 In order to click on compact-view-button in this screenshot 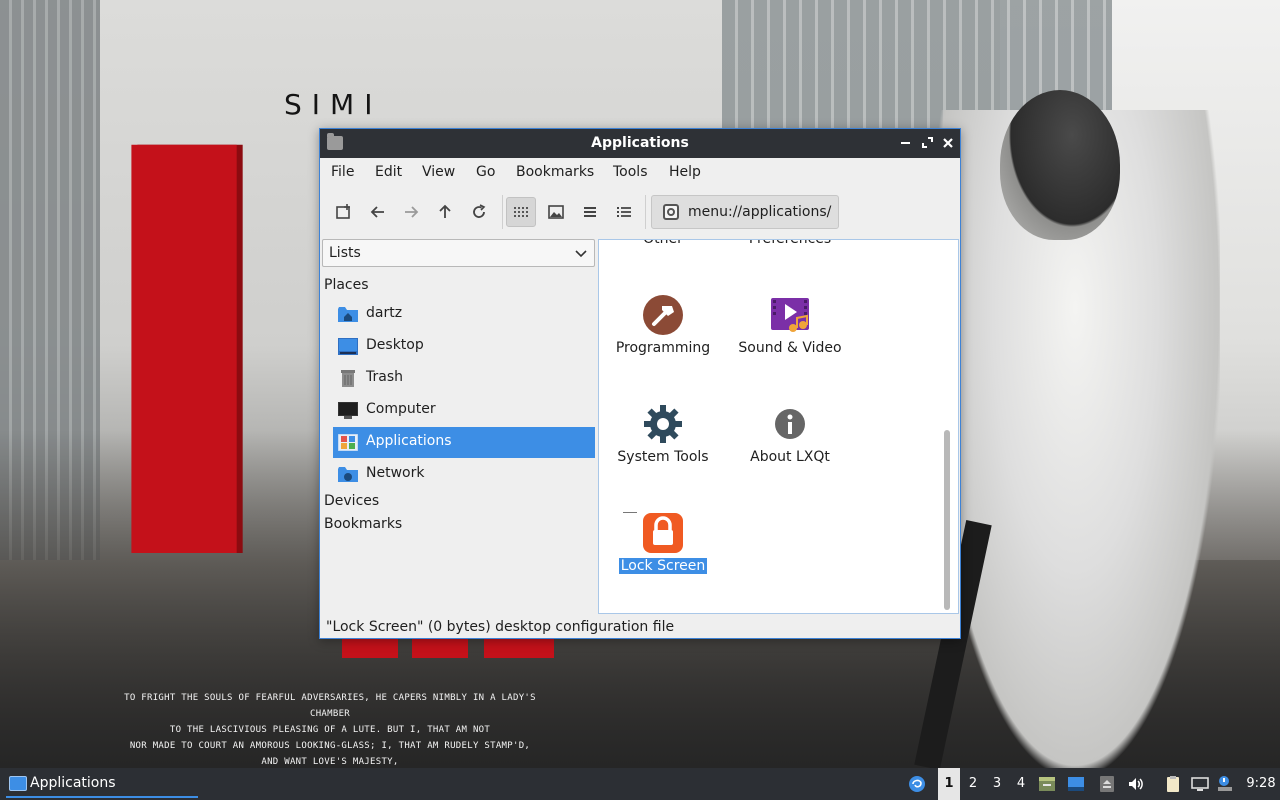, I will do `click(590, 212)`.